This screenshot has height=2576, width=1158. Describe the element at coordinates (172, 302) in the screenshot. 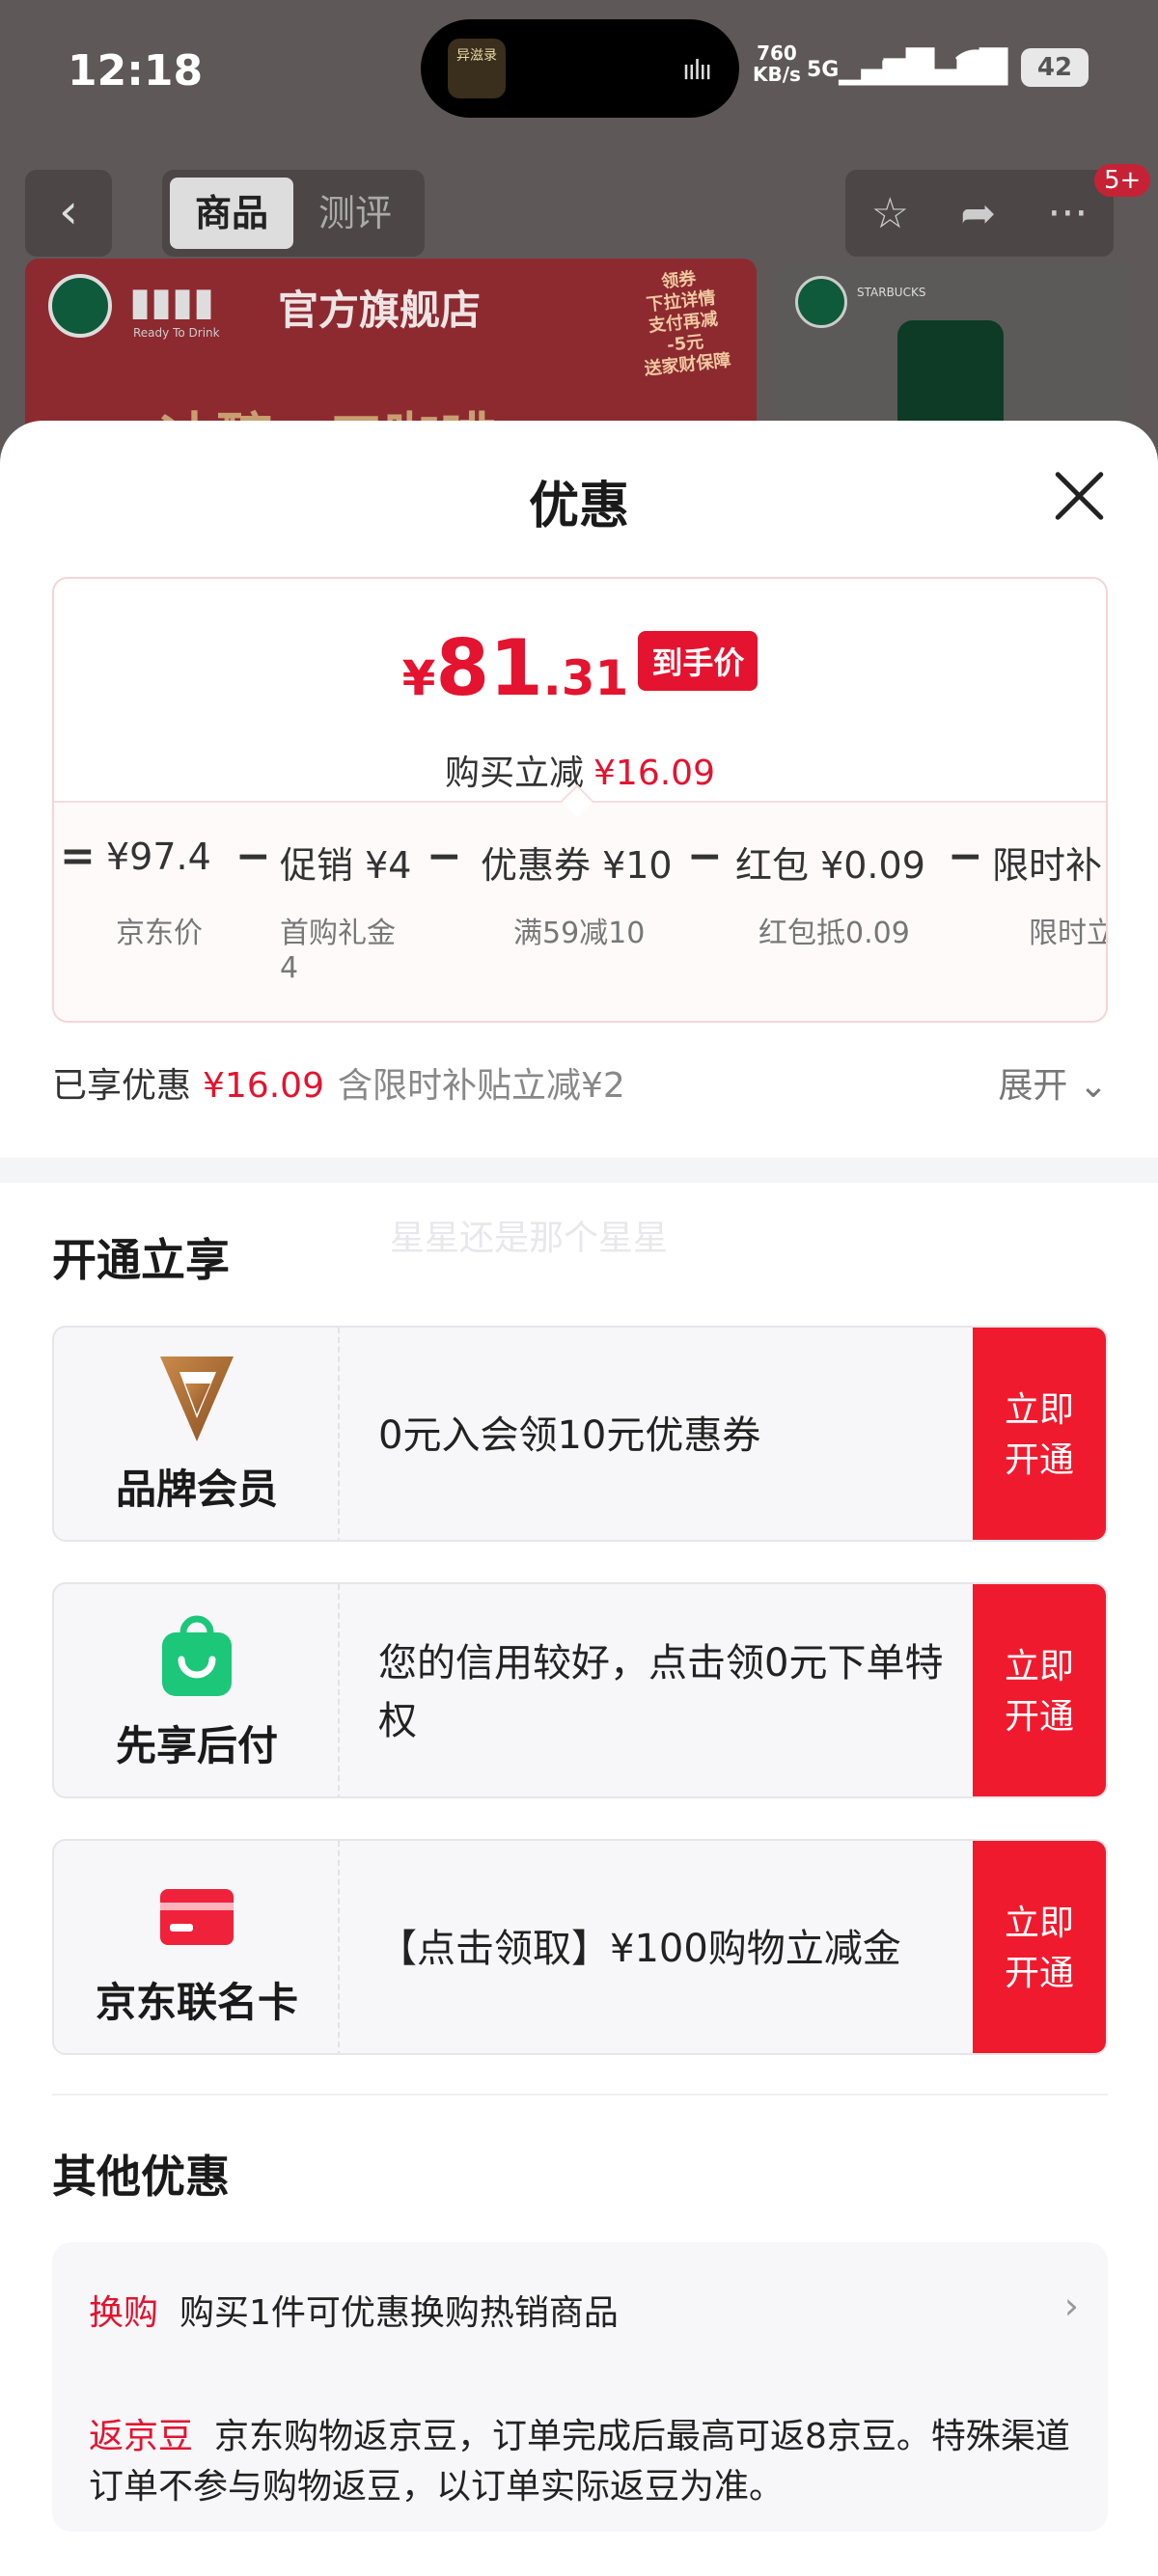

I see `bottles-icon: ▮▮▮▮` at that location.